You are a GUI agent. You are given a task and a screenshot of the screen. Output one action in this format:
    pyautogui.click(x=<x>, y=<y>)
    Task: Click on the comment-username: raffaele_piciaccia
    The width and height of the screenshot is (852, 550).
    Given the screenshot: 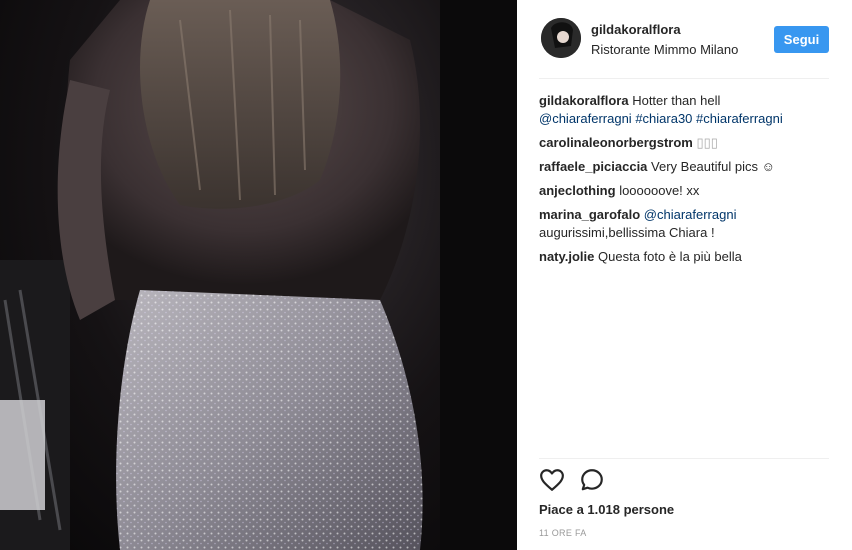 What is the action you would take?
    pyautogui.click(x=593, y=166)
    